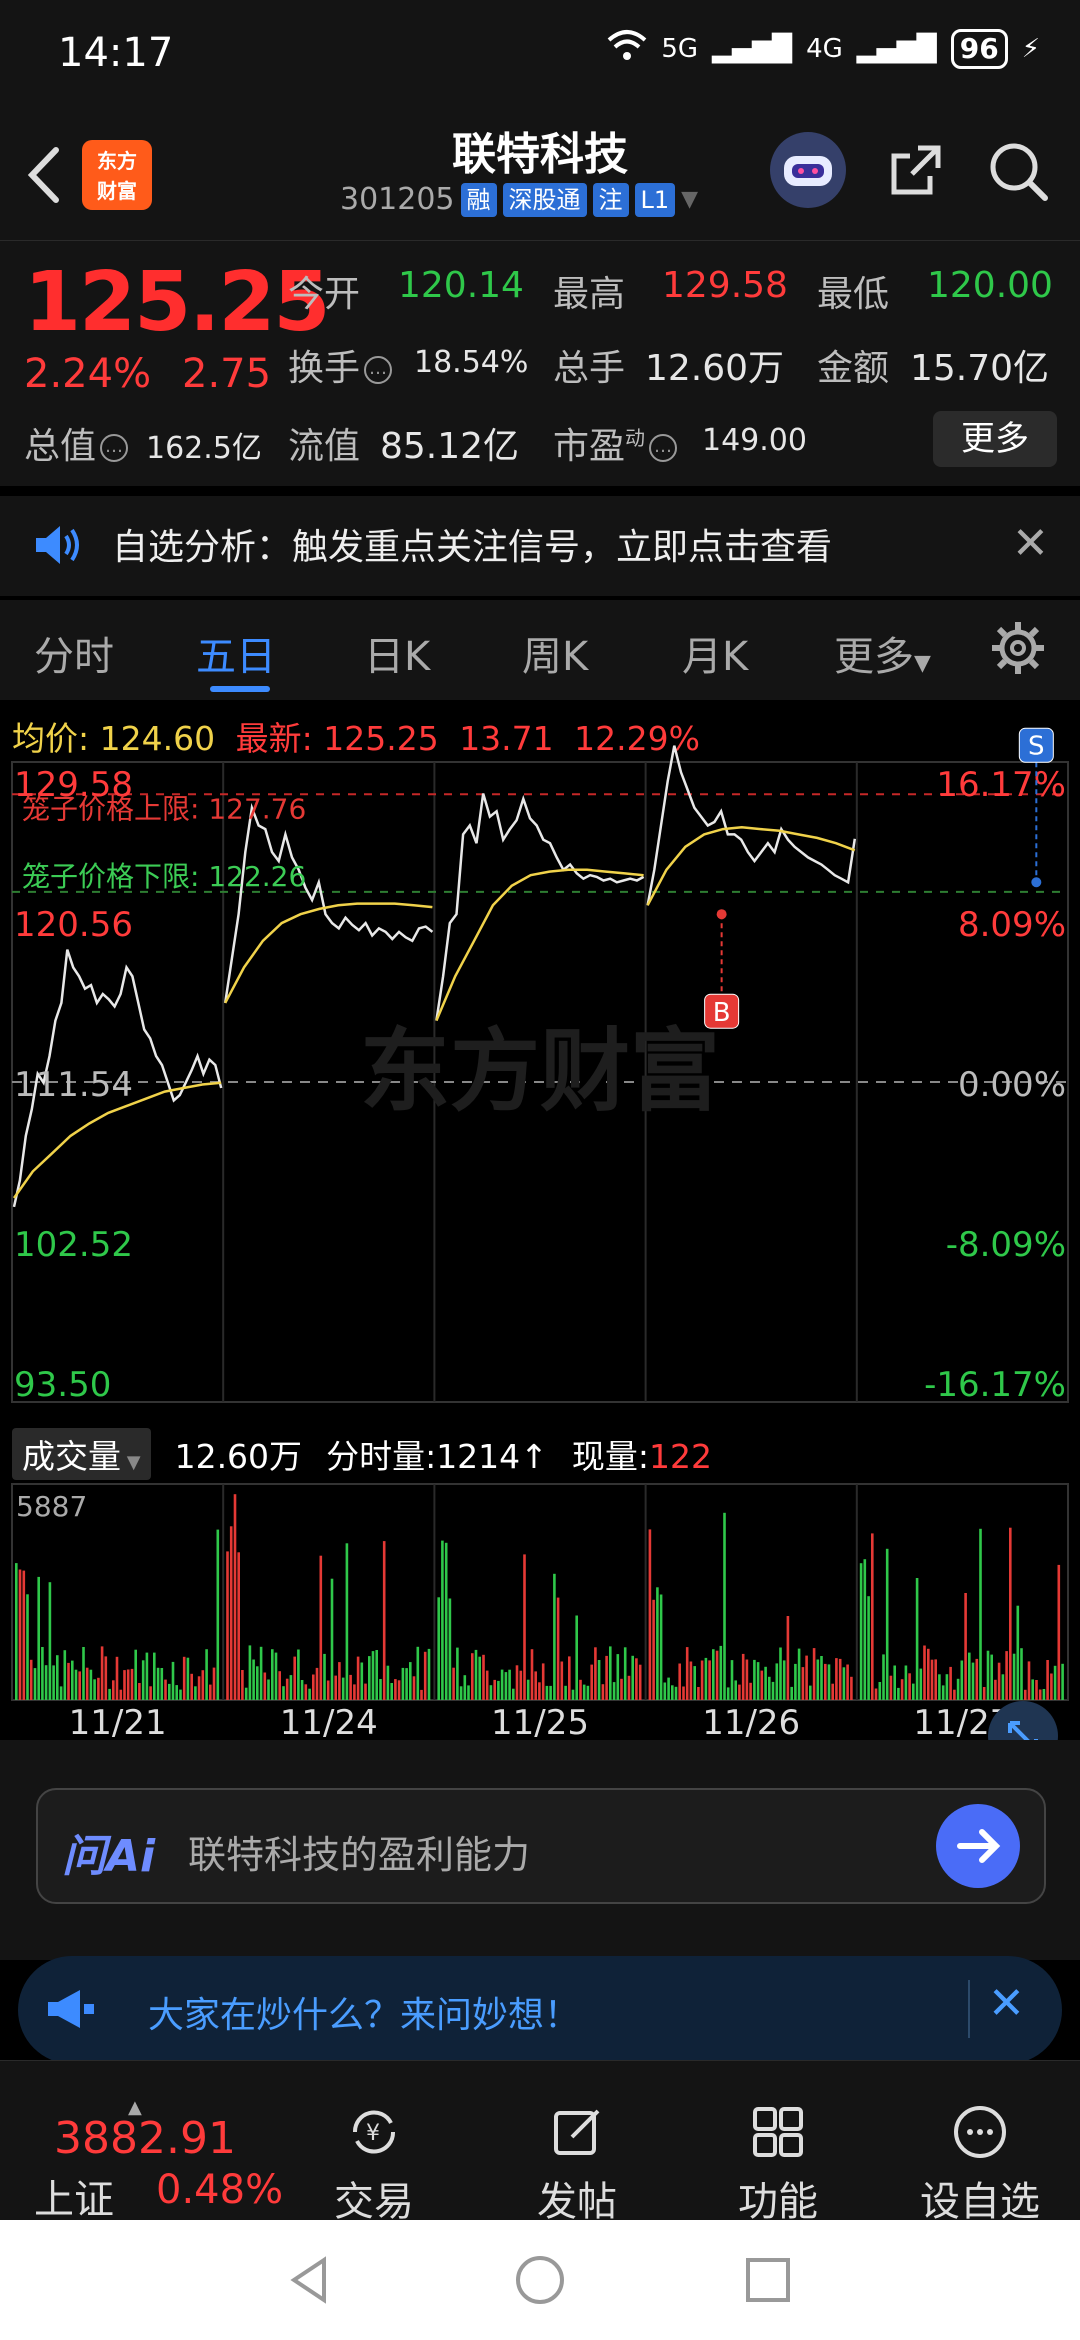  What do you see at coordinates (1018, 650) in the screenshot?
I see `gear-icon` at bounding box center [1018, 650].